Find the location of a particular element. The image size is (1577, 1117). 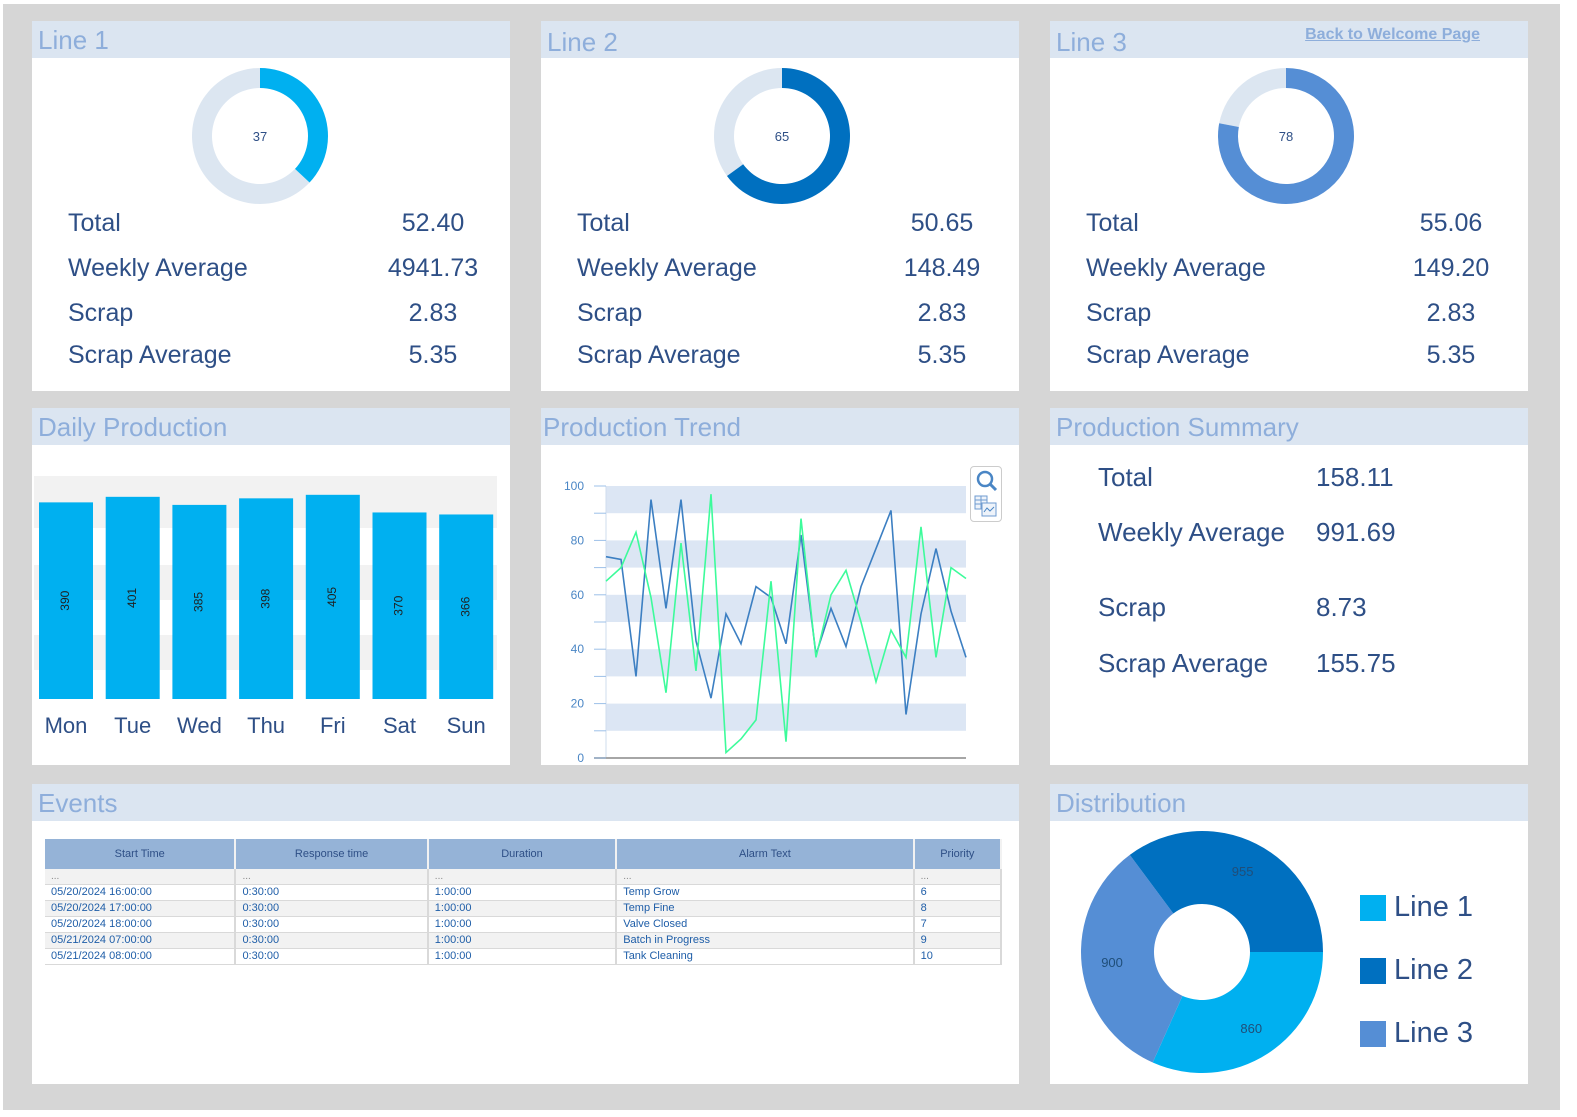

y-tick-label: 60 is located at coordinates (578, 595).